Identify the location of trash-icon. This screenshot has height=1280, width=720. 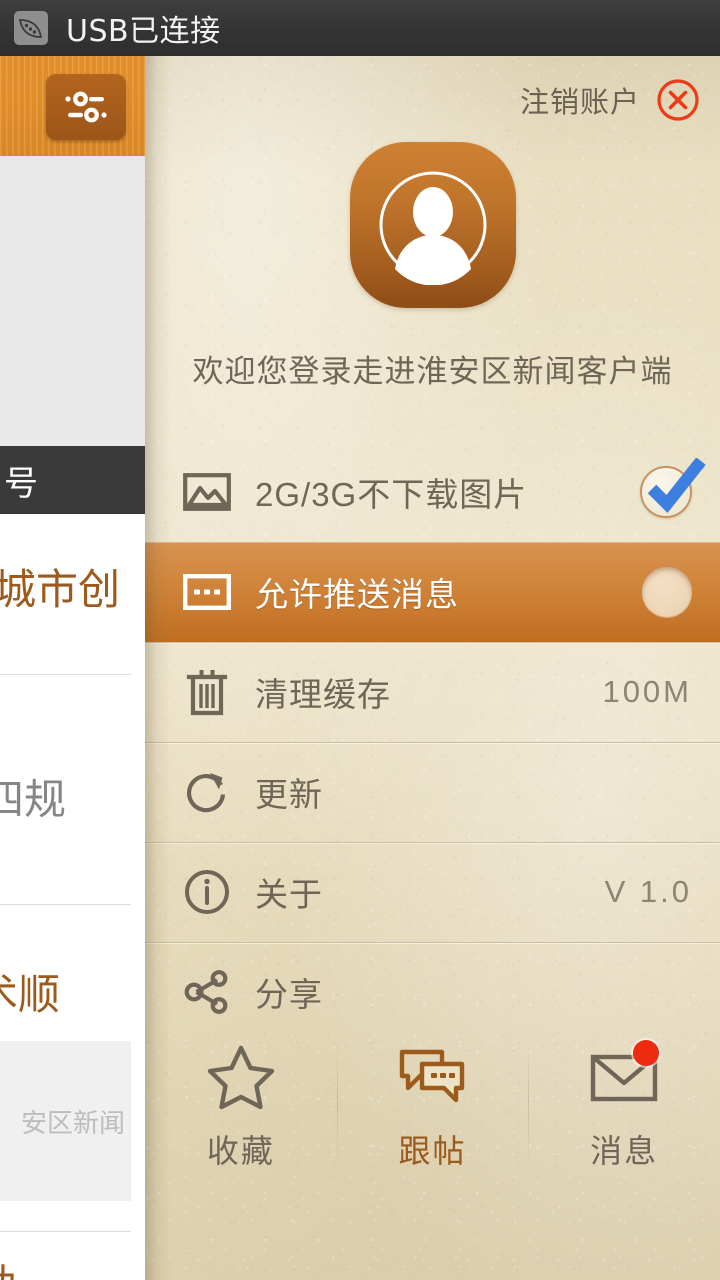
(207, 692).